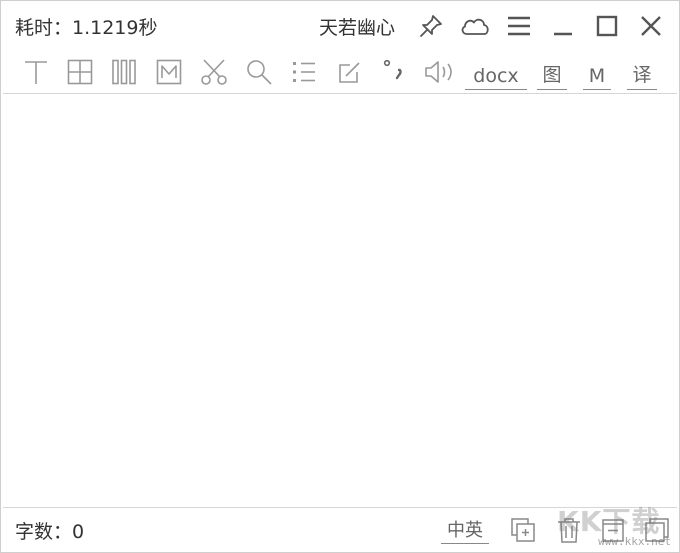 The image size is (680, 553). I want to click on menu-icon, so click(519, 26).